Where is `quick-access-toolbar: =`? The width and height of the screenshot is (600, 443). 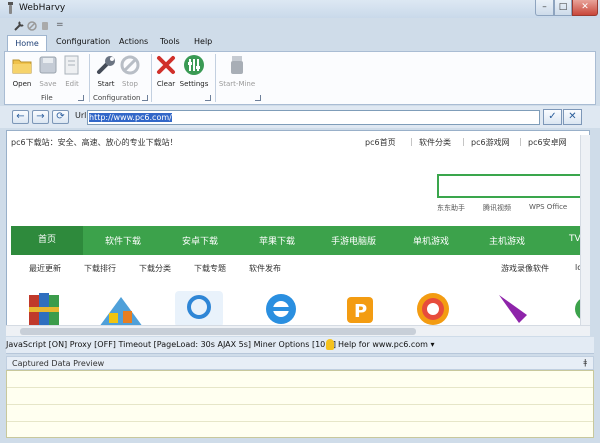 quick-access-toolbar: = is located at coordinates (103, 26).